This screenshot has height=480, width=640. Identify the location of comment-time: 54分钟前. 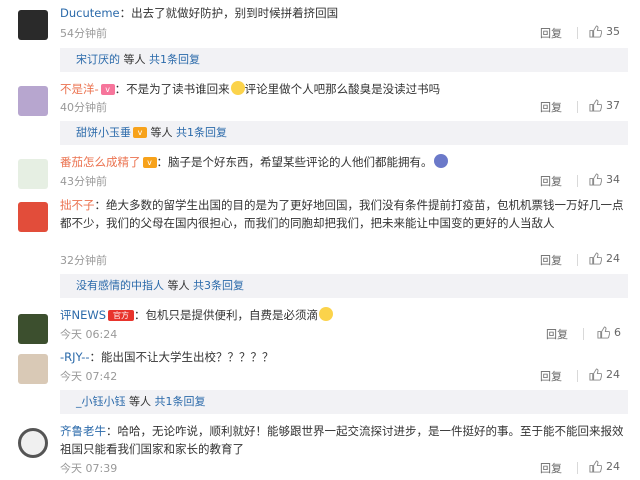
(83, 33).